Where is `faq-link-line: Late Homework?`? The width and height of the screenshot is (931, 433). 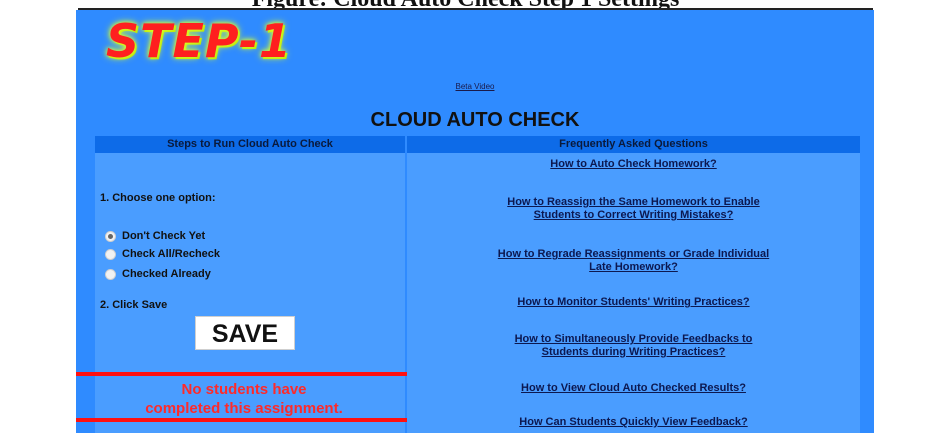
faq-link-line: Late Homework? is located at coordinates (633, 267).